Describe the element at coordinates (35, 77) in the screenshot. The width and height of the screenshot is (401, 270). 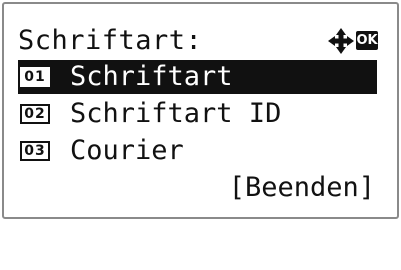
I see `menu-item-number: 01` at that location.